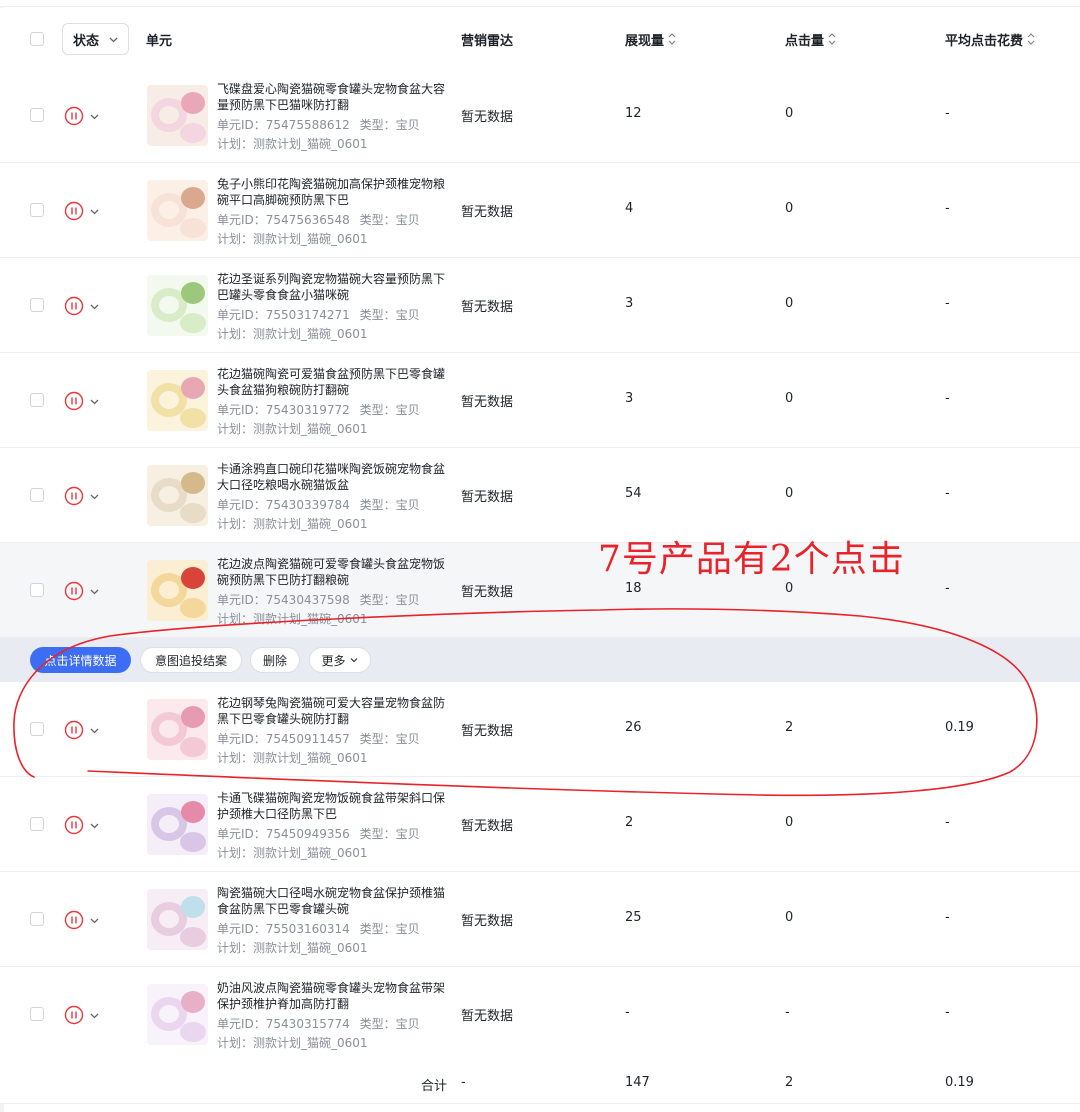 The width and height of the screenshot is (1080, 1112). What do you see at coordinates (332, 806) in the screenshot?
I see `product-title: 卡通飞碟猫碗陶瓷宠物饭碗食盆带架斜口保护颈椎大口径防黑下巴` at bounding box center [332, 806].